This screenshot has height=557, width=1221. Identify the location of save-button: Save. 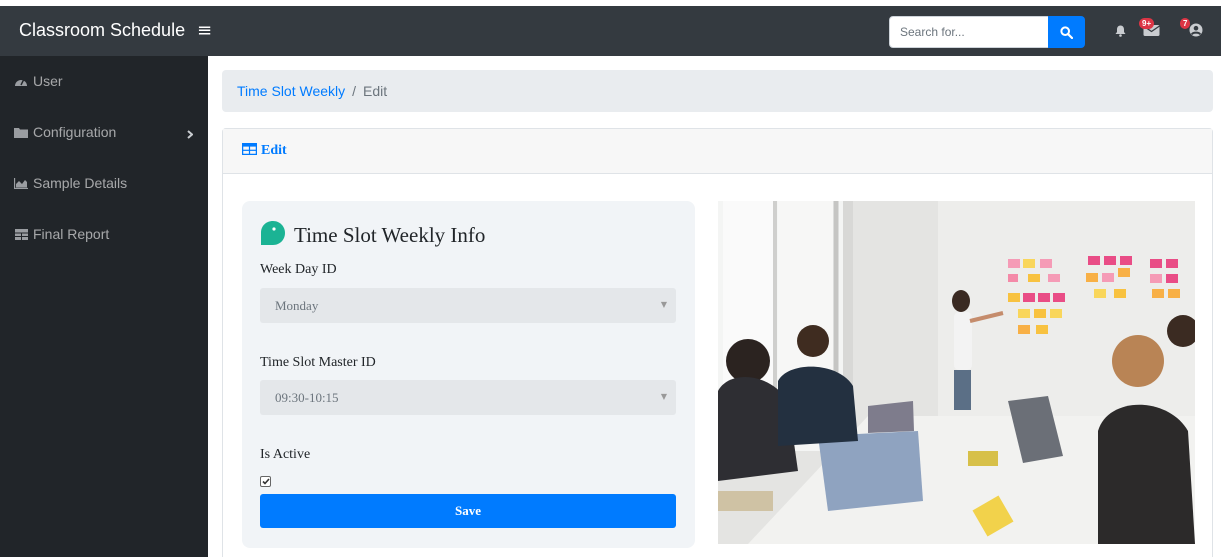
(468, 511).